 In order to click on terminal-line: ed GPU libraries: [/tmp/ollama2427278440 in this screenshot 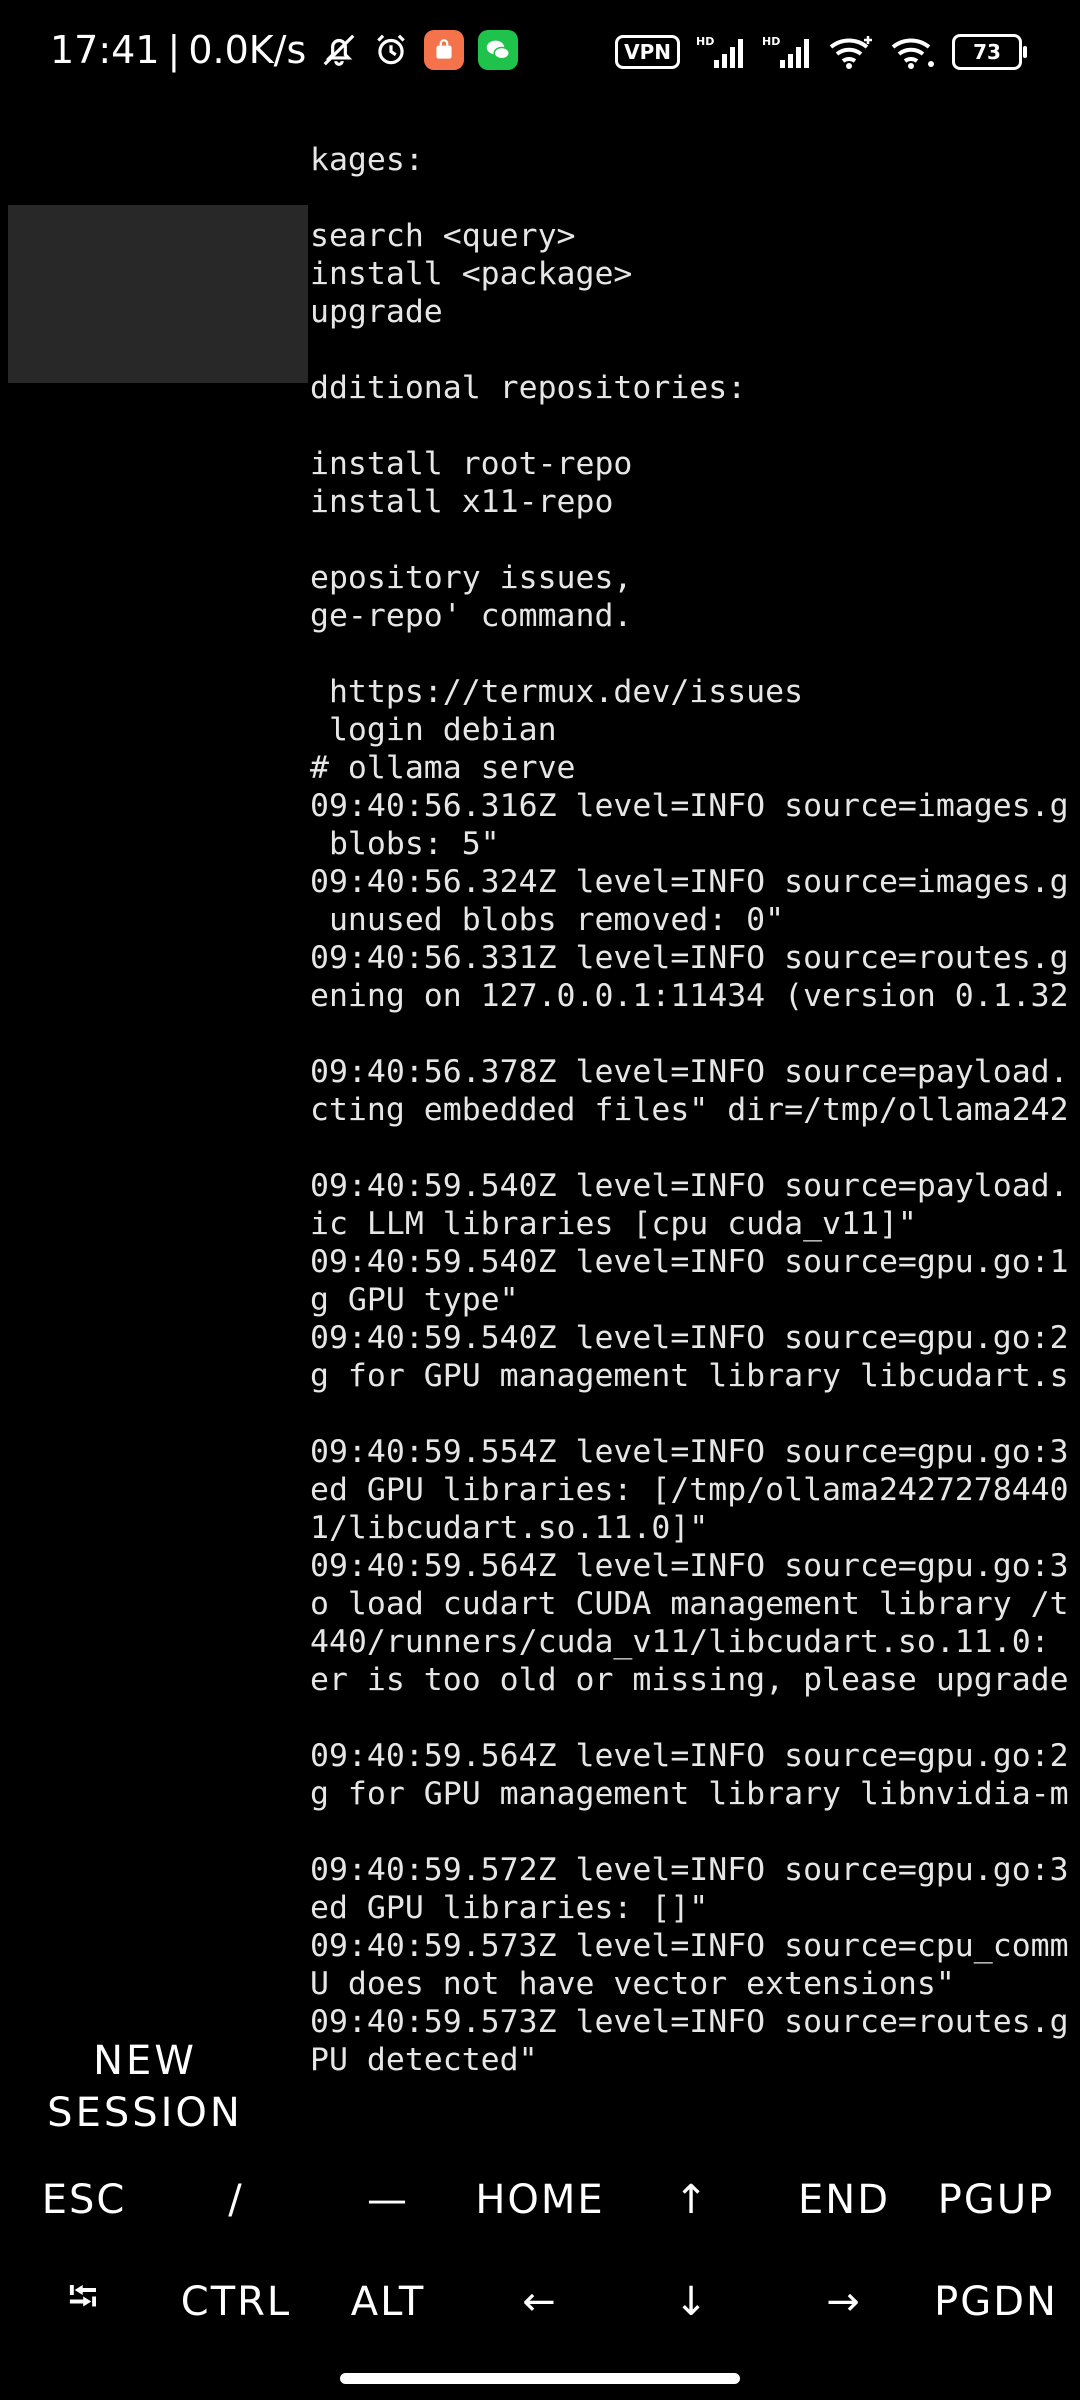, I will do `click(689, 1490)`.